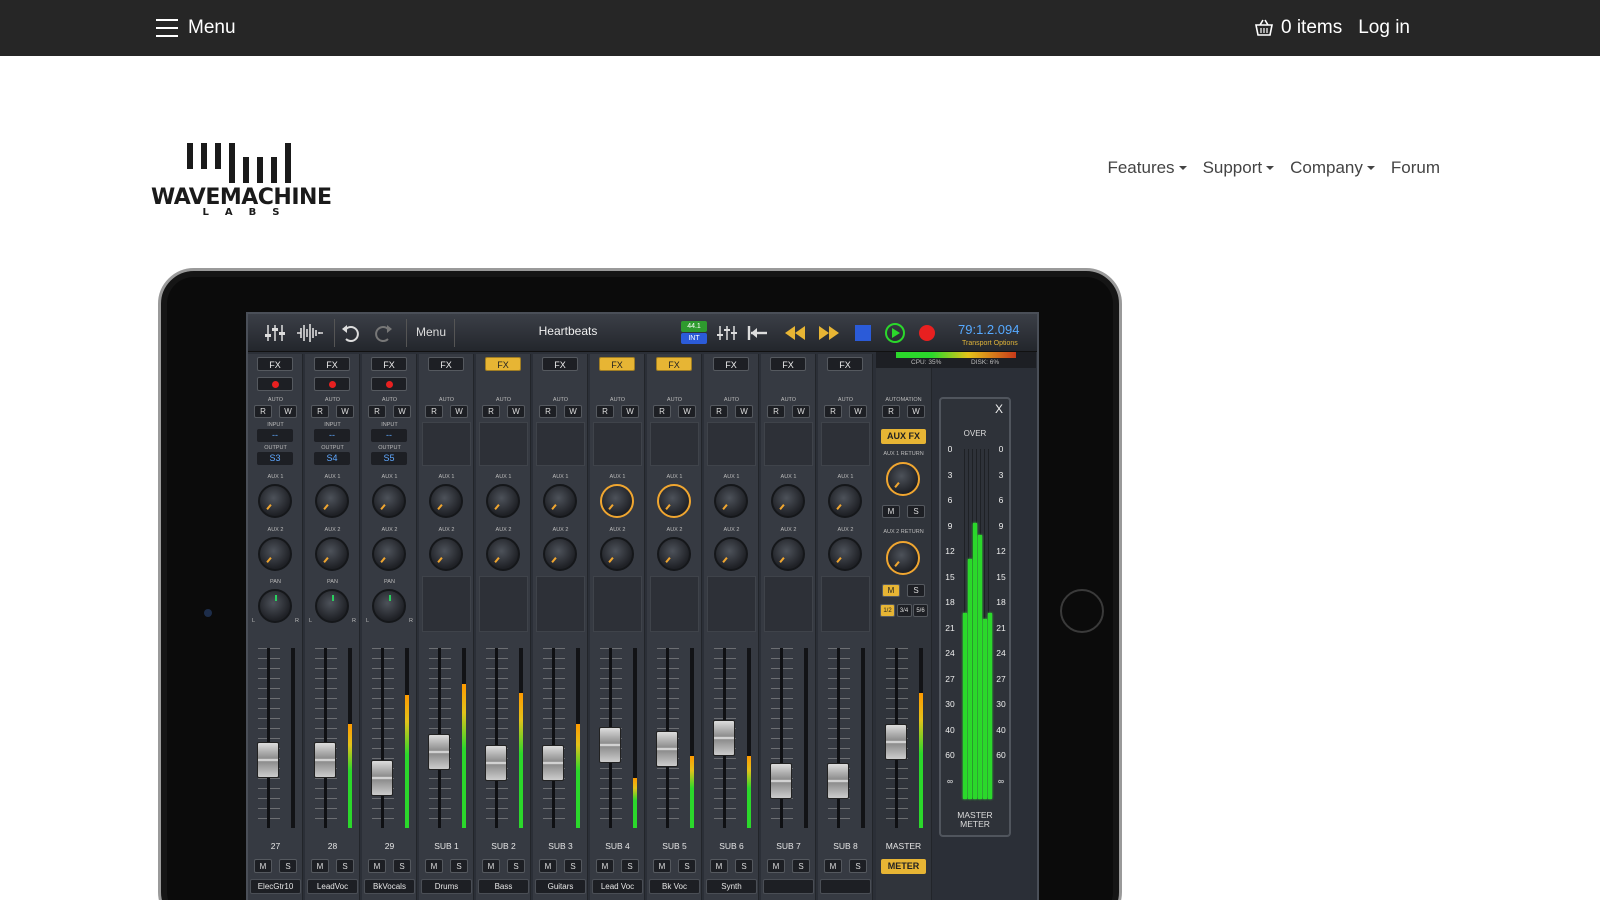 This screenshot has height=900, width=1600. Describe the element at coordinates (990, 343) in the screenshot. I see `transport-options-link: Transport Options` at that location.